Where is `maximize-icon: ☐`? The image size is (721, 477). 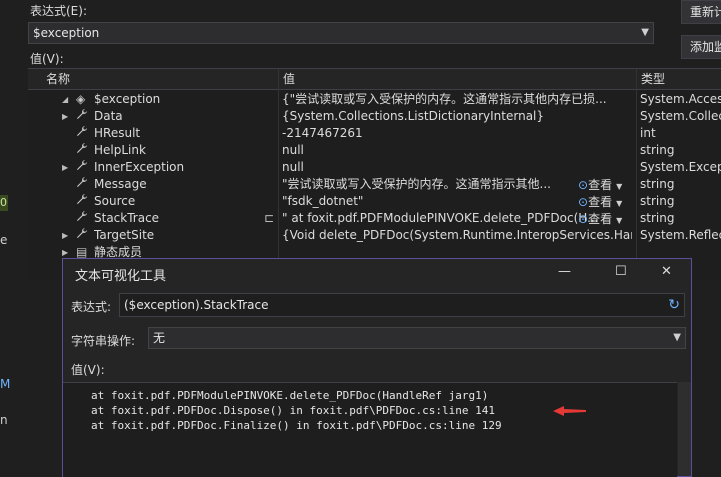 maximize-icon: ☐ is located at coordinates (621, 271).